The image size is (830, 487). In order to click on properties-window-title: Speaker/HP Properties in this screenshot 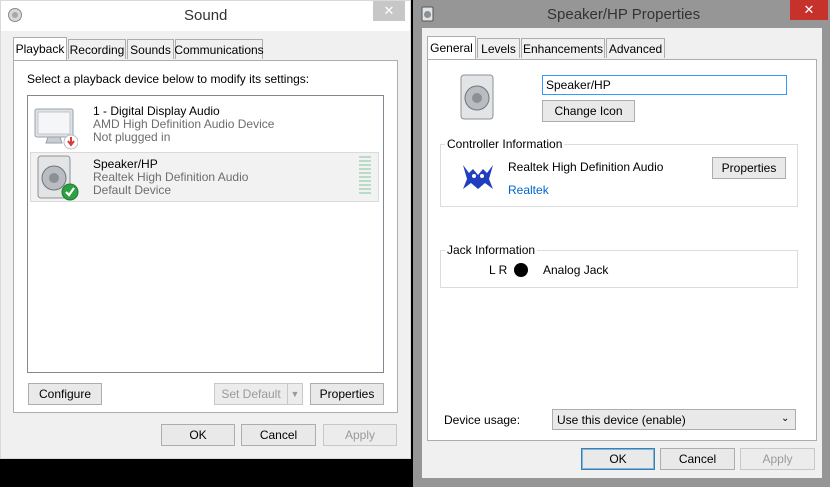, I will do `click(624, 14)`.